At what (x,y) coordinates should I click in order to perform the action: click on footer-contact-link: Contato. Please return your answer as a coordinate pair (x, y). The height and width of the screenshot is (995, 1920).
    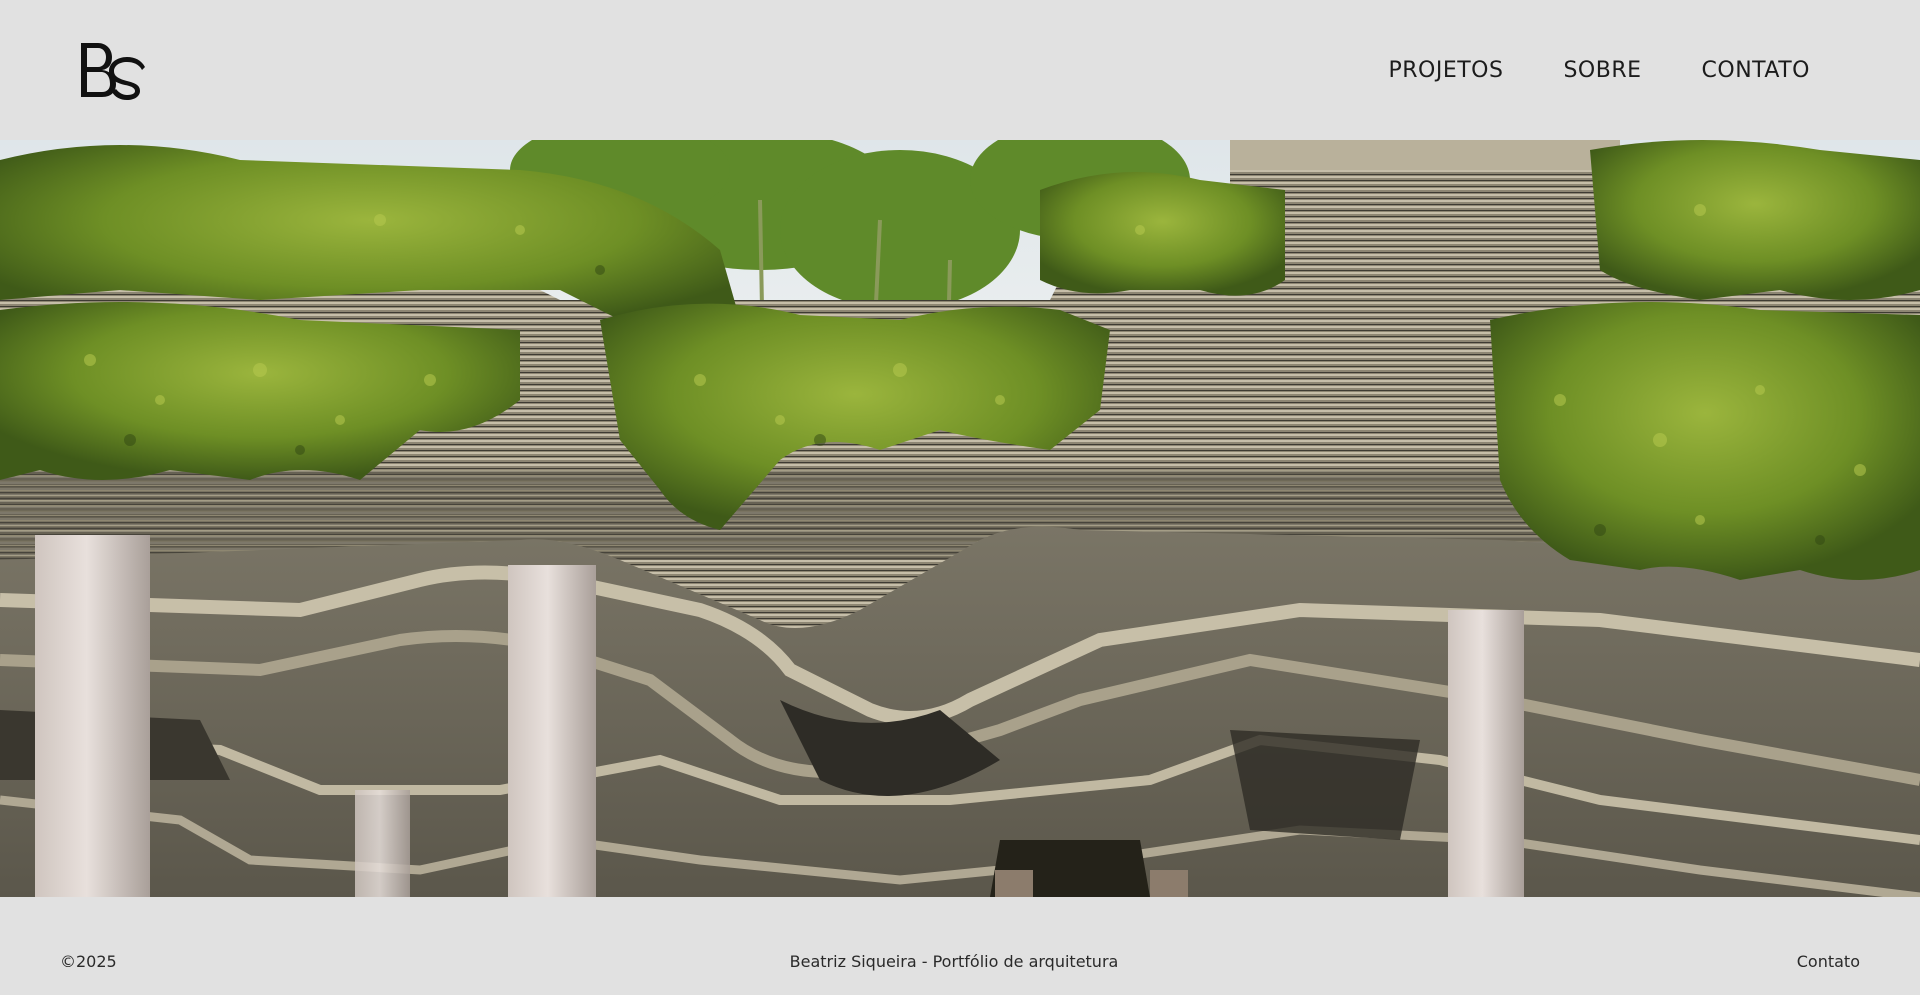
    Looking at the image, I should click on (1828, 961).